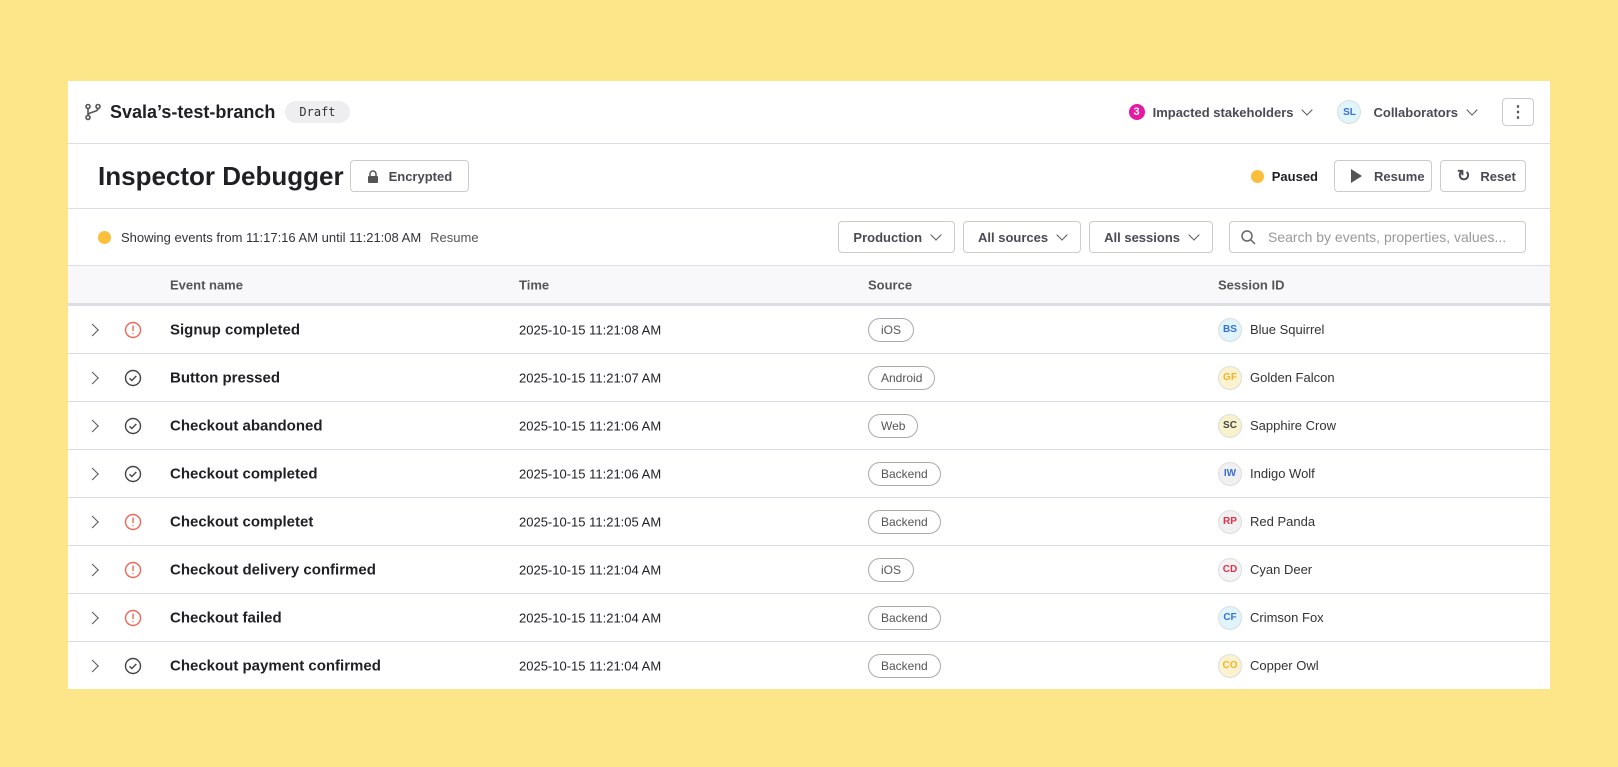 The width and height of the screenshot is (1618, 767). I want to click on event-time: 2025-10-15 11:21:08 AM, so click(590, 329).